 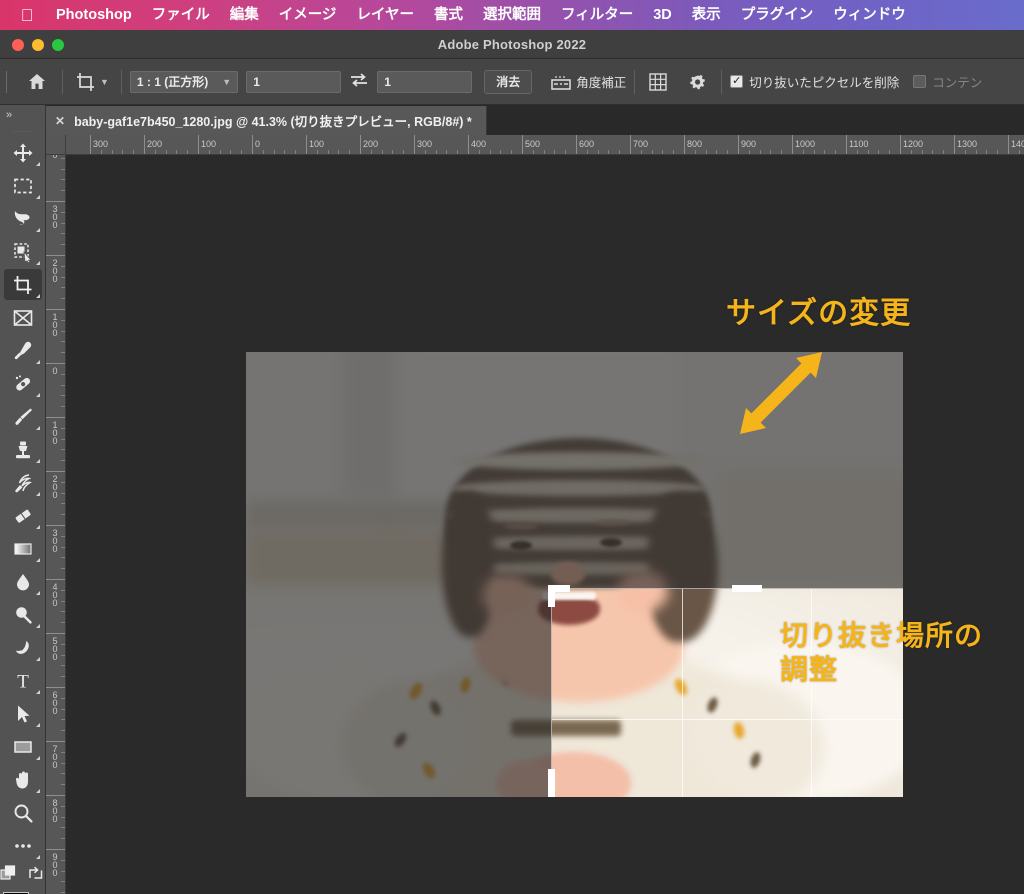 I want to click on minimize-button, so click(x=38, y=45).